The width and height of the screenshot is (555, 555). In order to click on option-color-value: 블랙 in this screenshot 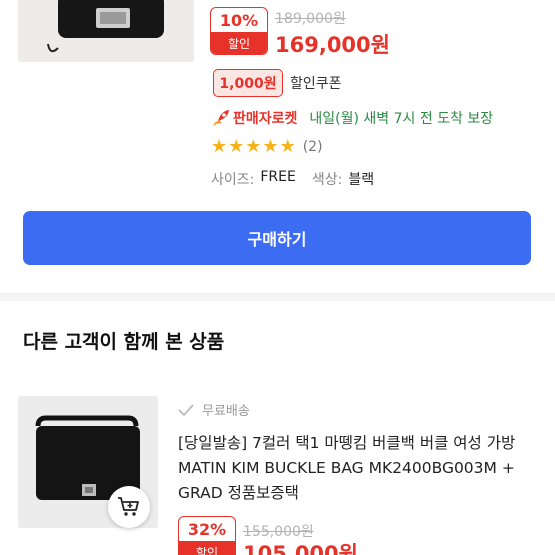, I will do `click(361, 180)`.